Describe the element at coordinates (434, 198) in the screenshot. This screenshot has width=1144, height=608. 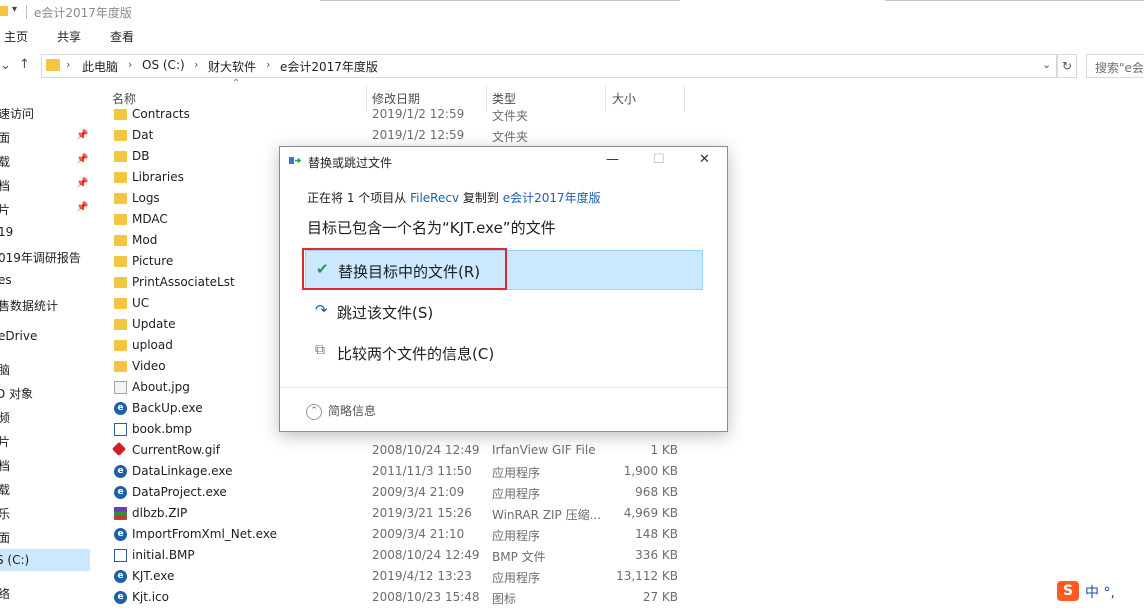
I see `source-folder-link: FileRecv` at that location.